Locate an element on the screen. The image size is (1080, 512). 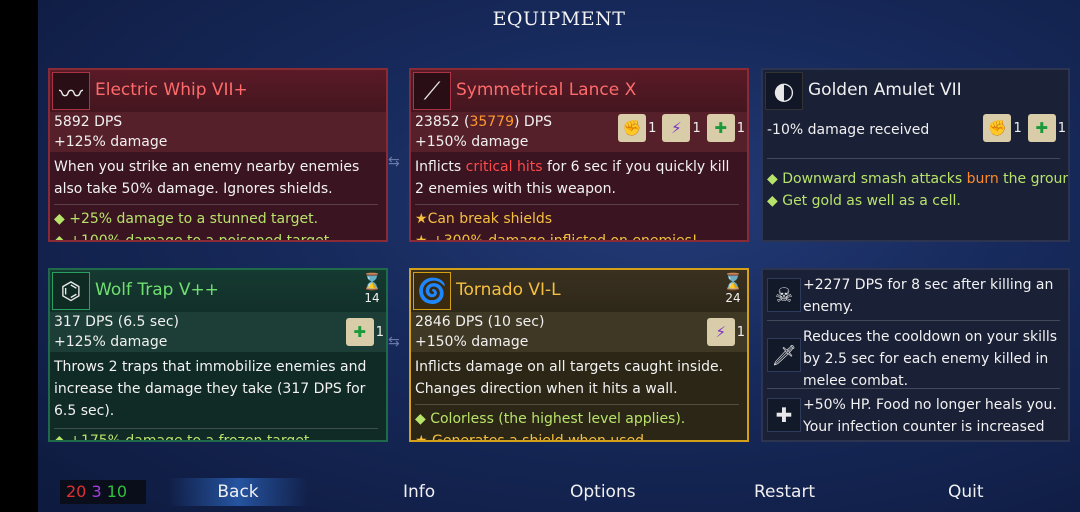
weapon-damage: +125% damage is located at coordinates (111, 142).